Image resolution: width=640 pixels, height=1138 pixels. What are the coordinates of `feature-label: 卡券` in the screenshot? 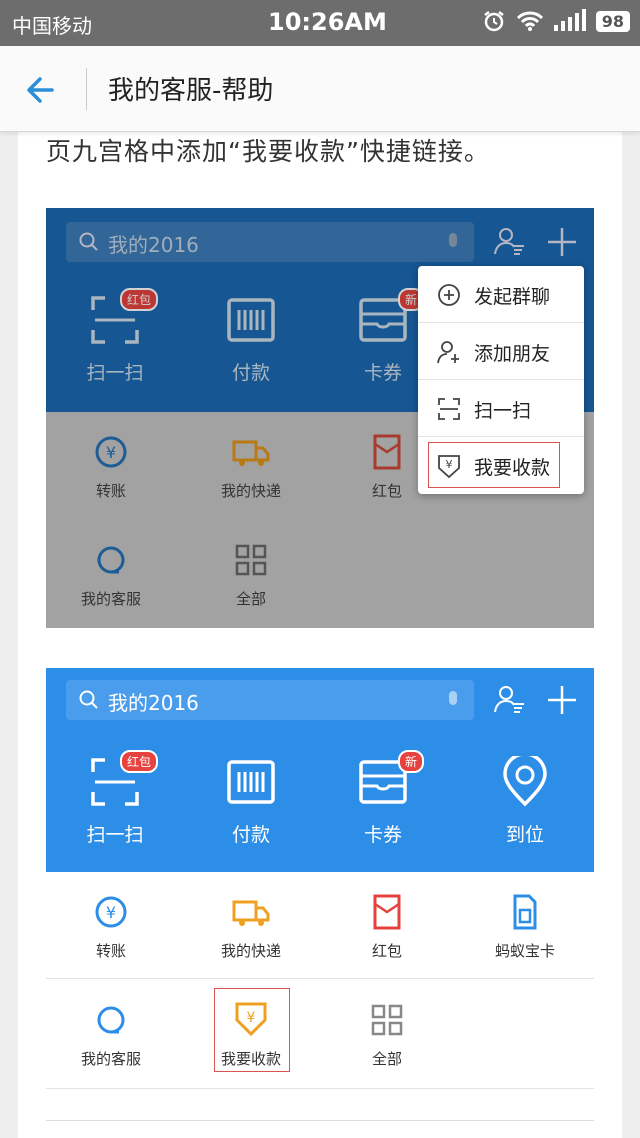 It's located at (382, 835).